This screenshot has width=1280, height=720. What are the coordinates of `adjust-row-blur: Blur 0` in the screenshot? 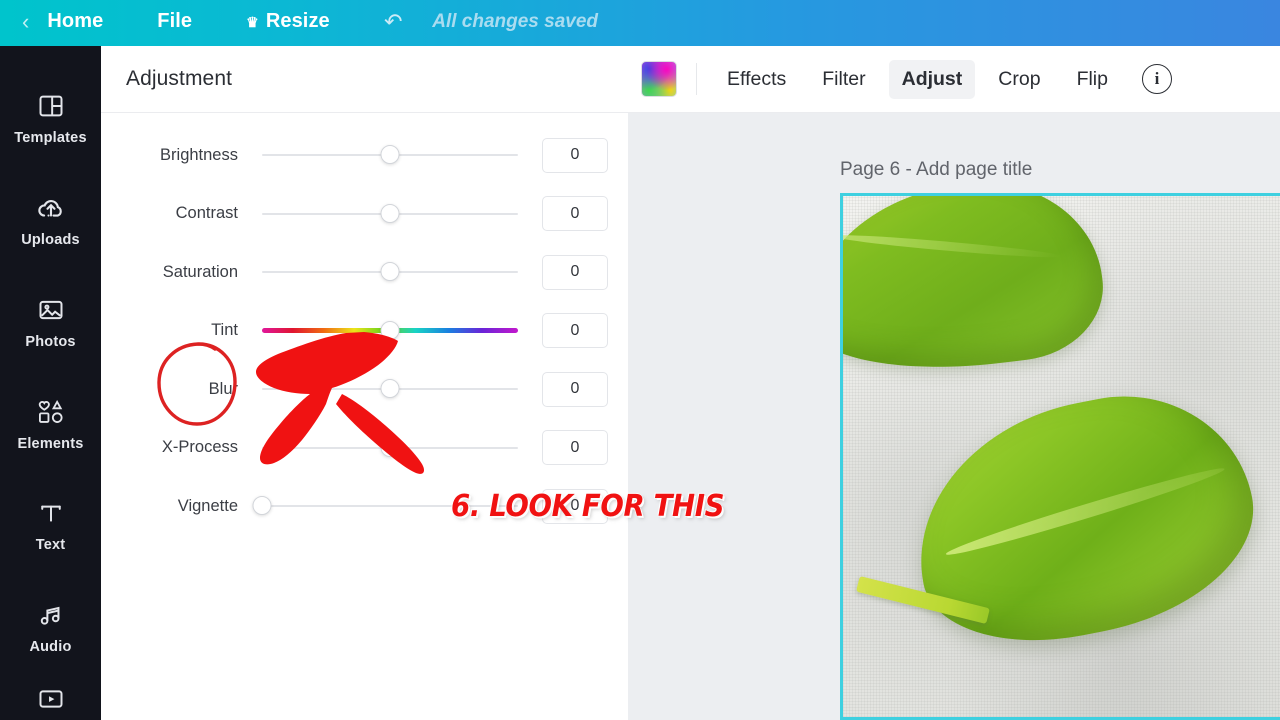 It's located at (364, 389).